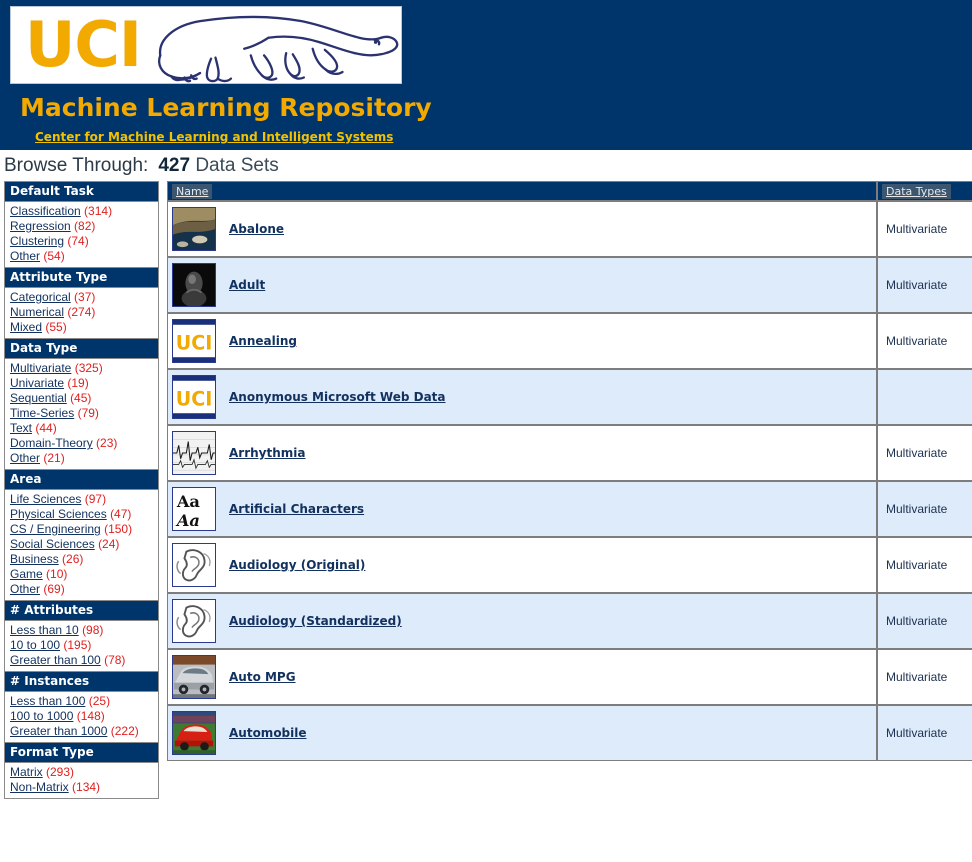 This screenshot has height=862, width=972. What do you see at coordinates (54, 458) in the screenshot?
I see `facet-count: (21)` at bounding box center [54, 458].